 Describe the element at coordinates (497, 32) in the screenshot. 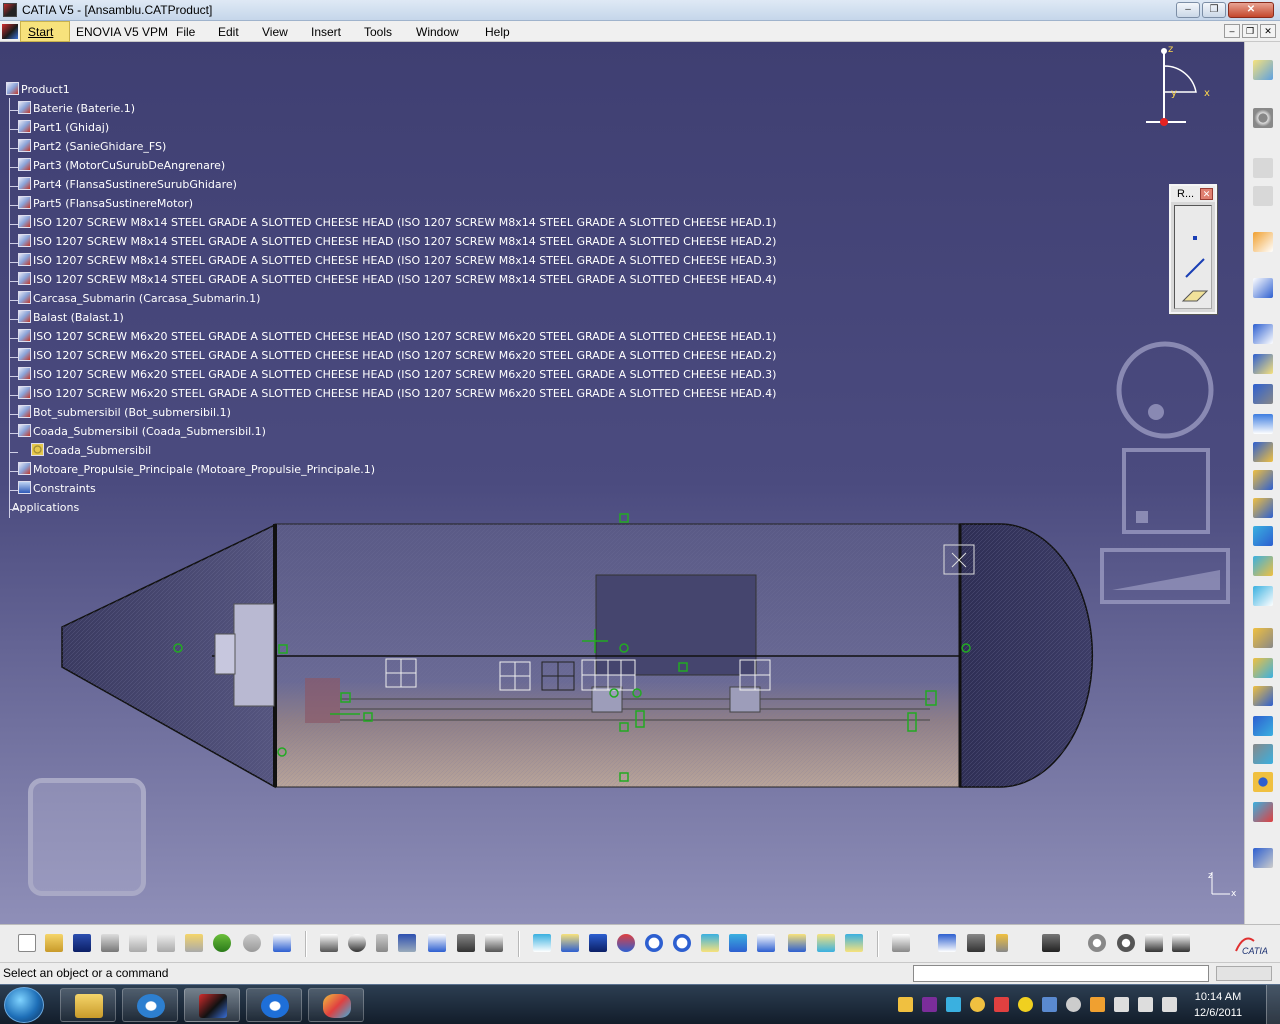

I see `menu-help: Help` at that location.